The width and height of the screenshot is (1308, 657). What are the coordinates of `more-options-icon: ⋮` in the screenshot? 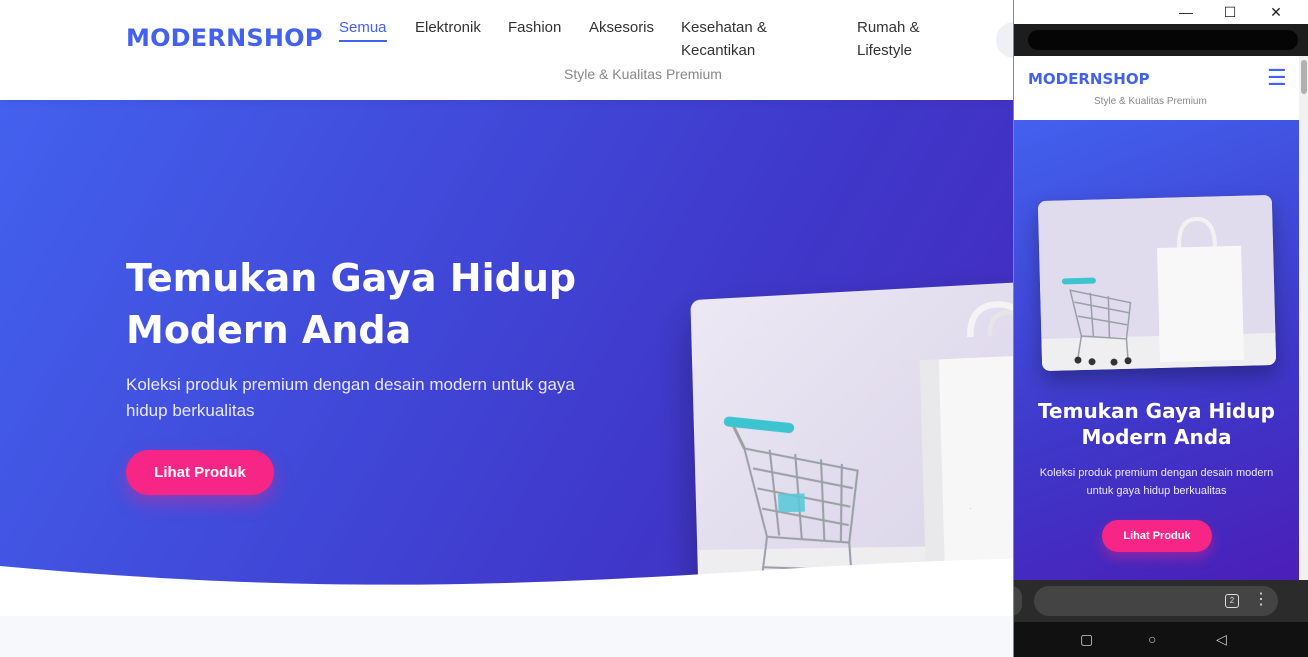 It's located at (1261, 600).